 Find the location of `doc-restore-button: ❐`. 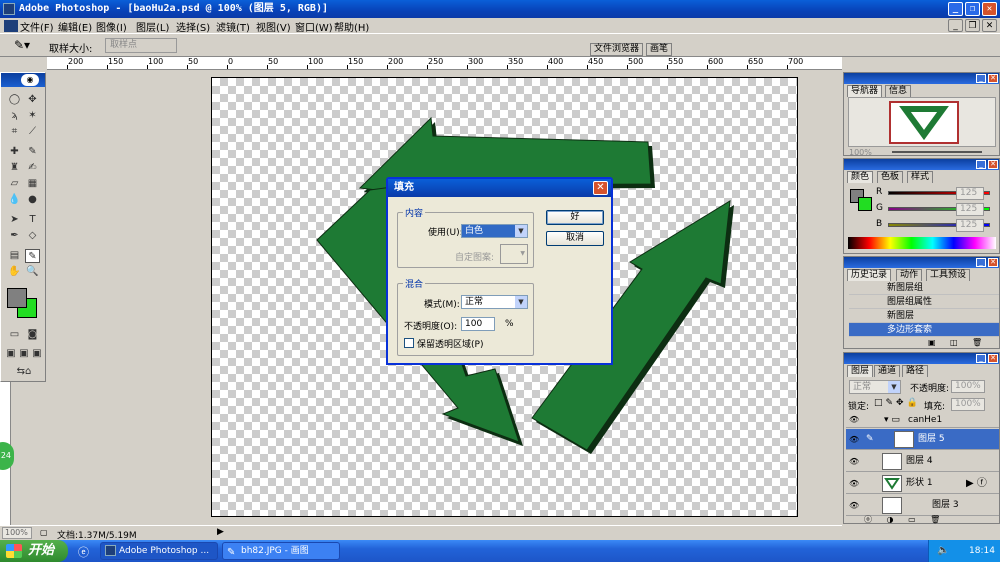

doc-restore-button: ❐ is located at coordinates (972, 25).